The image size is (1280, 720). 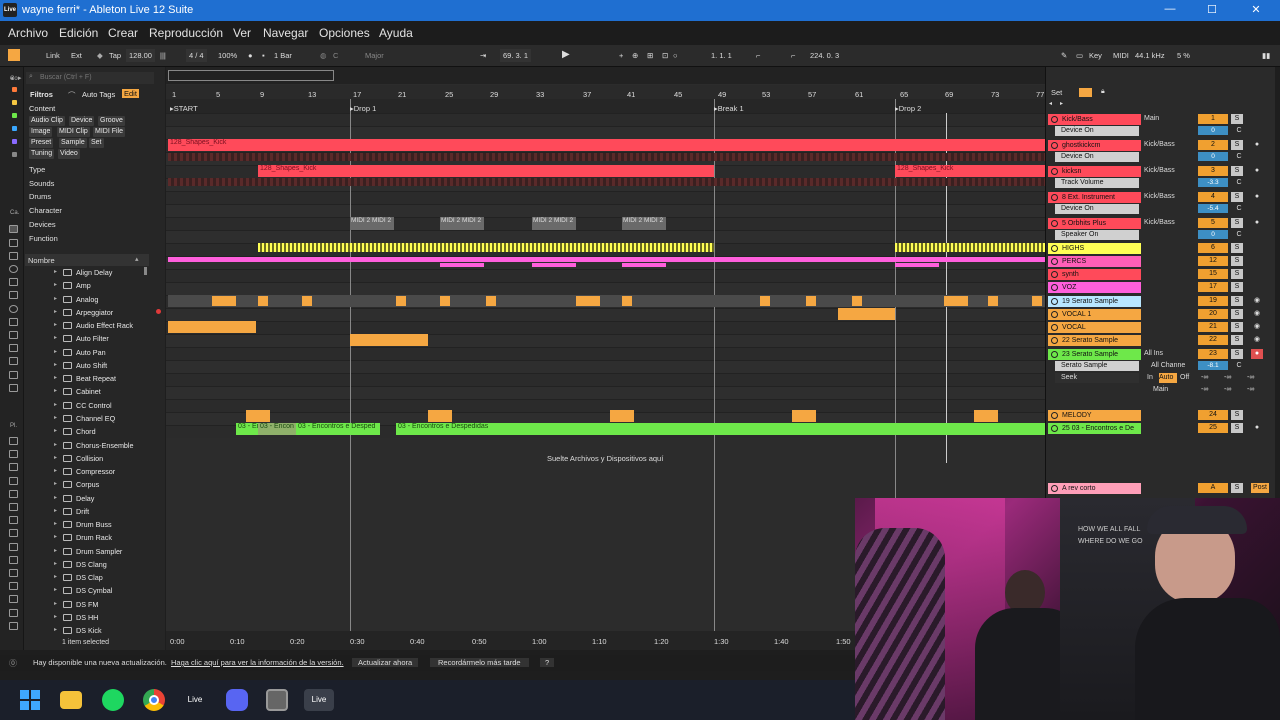 I want to click on collection-purple-icon, so click(x=14, y=141).